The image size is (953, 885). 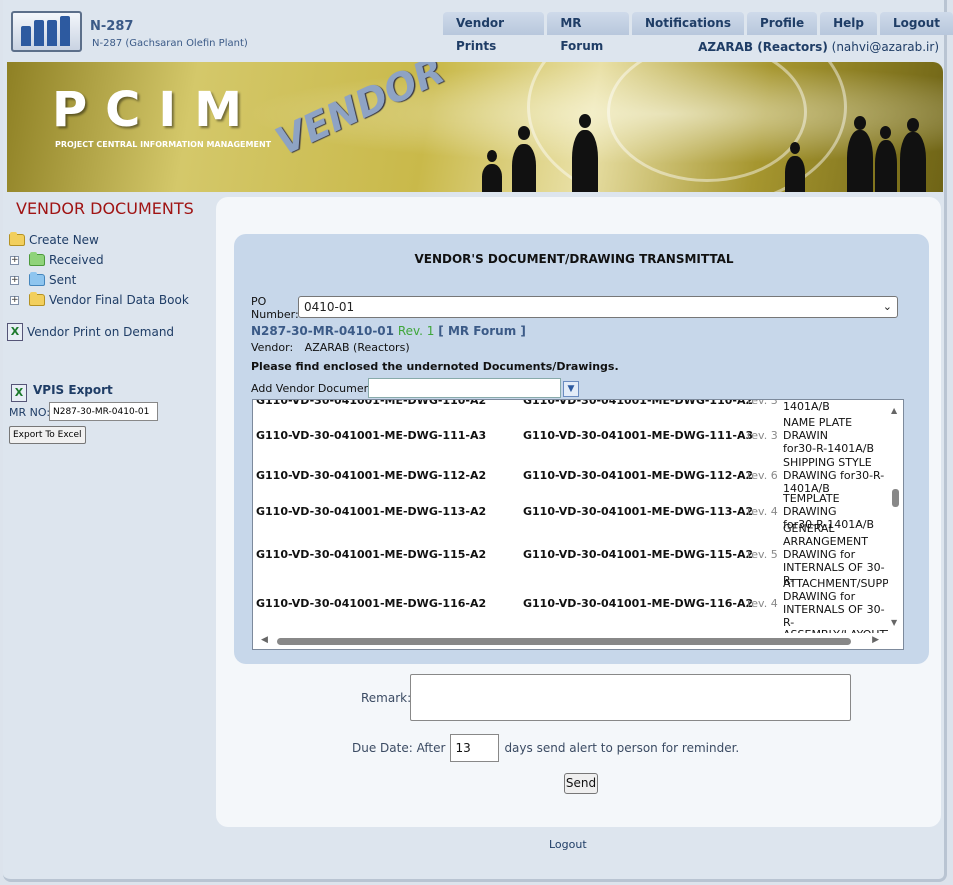 What do you see at coordinates (264, 640) in the screenshot?
I see `scroll-left-icon: ◀` at bounding box center [264, 640].